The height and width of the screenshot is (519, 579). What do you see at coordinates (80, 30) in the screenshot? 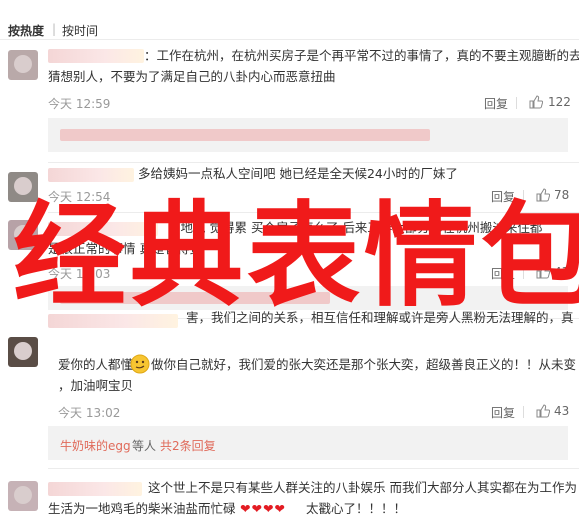
I see `sort-by-time: 按时间` at bounding box center [80, 30].